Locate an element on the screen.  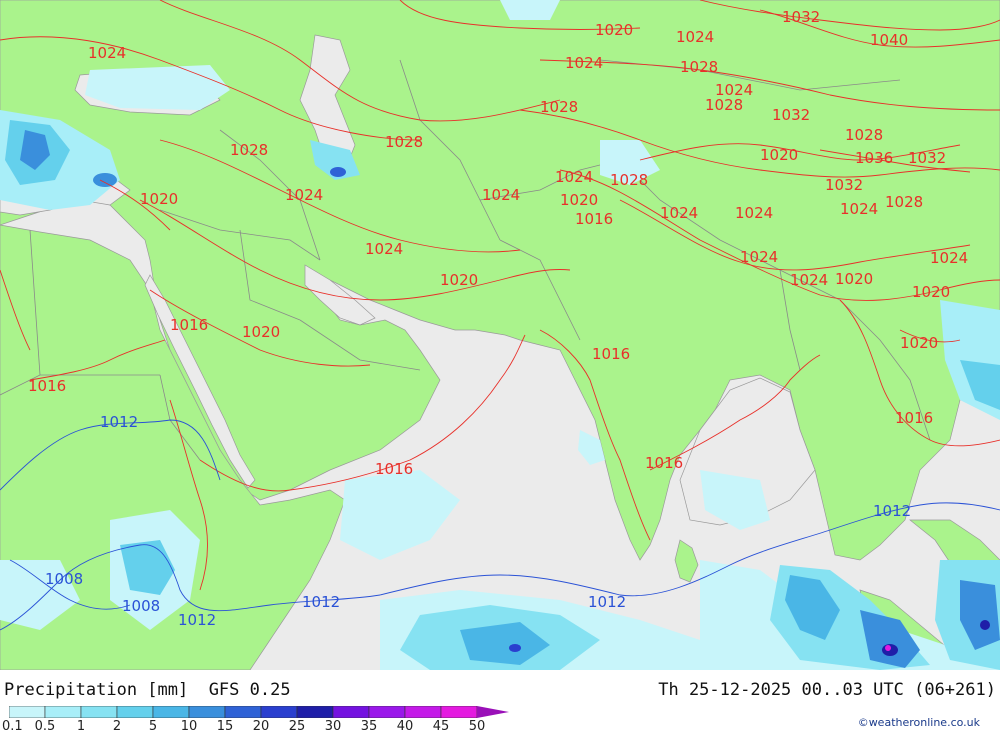
isobar-label: 1040 is located at coordinates (889, 40).